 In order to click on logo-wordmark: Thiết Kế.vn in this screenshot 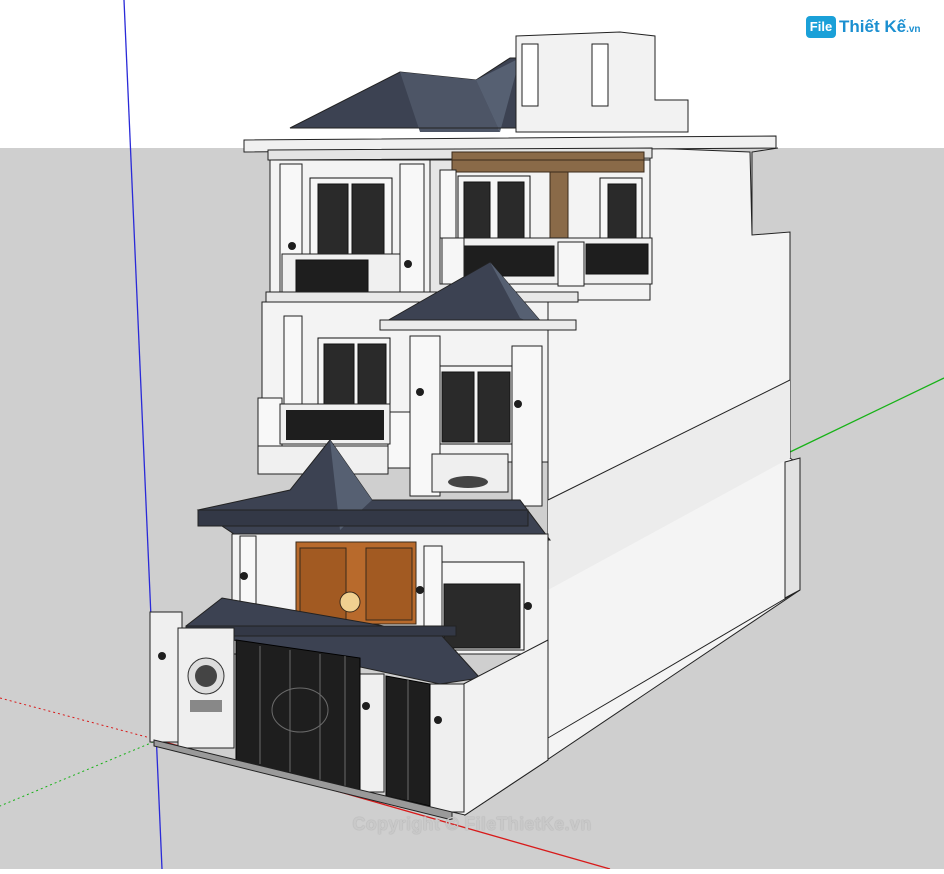, I will do `click(880, 27)`.